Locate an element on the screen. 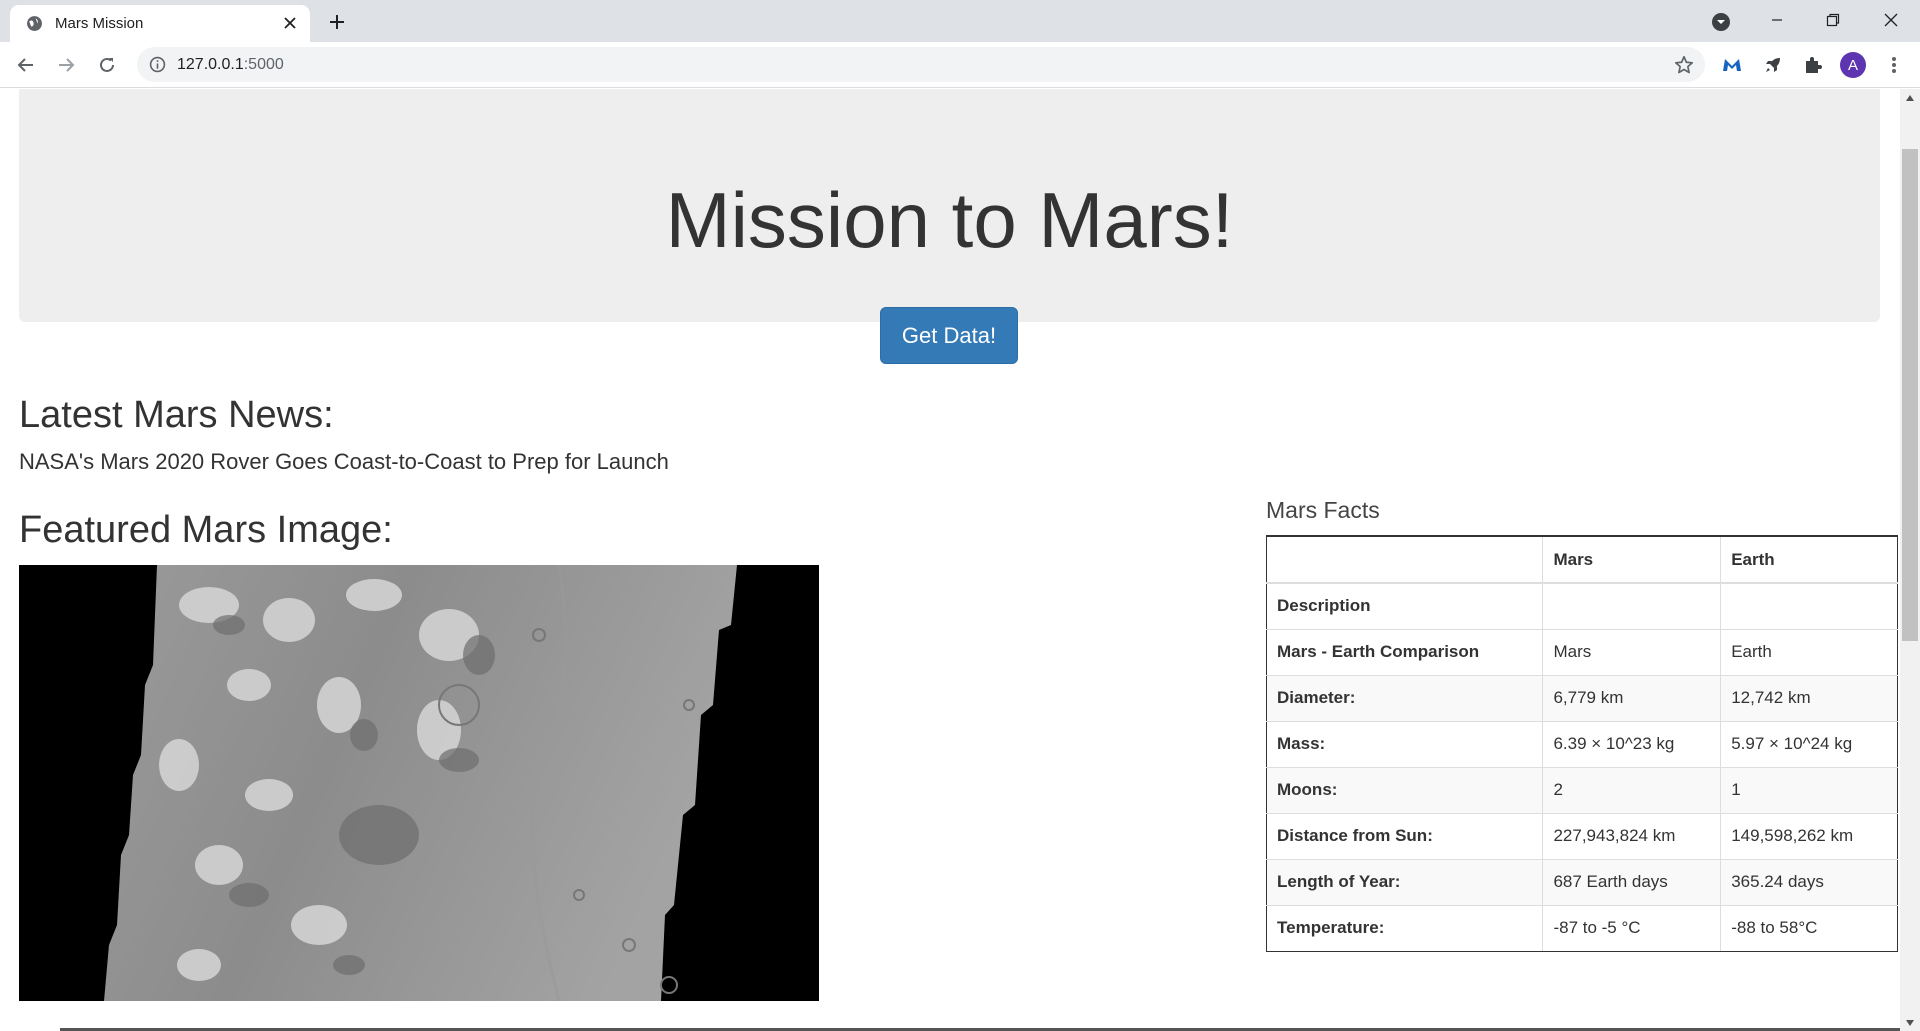 Image resolution: width=1920 pixels, height=1031 pixels. restore-icon is located at coordinates (1833, 20).